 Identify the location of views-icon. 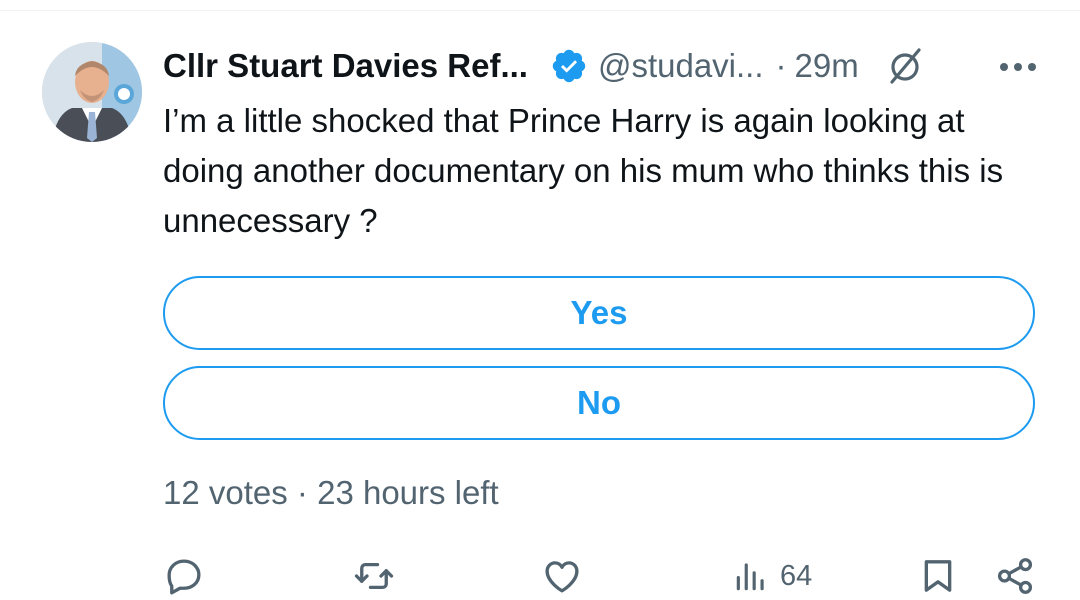
(751, 576).